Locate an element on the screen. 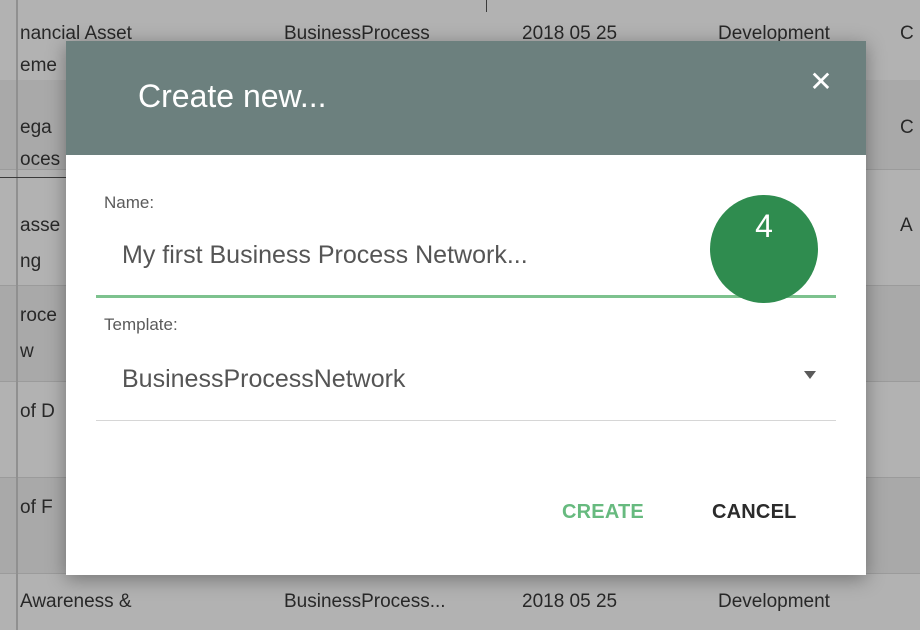  template-select-underline is located at coordinates (466, 420).